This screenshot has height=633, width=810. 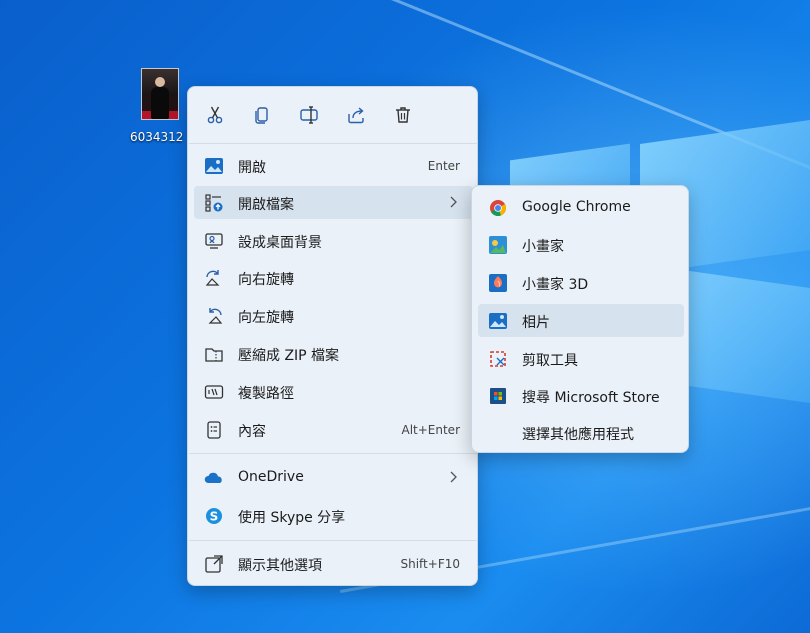 What do you see at coordinates (430, 430) in the screenshot?
I see `menu-item-shortcut: Alt+Enter` at bounding box center [430, 430].